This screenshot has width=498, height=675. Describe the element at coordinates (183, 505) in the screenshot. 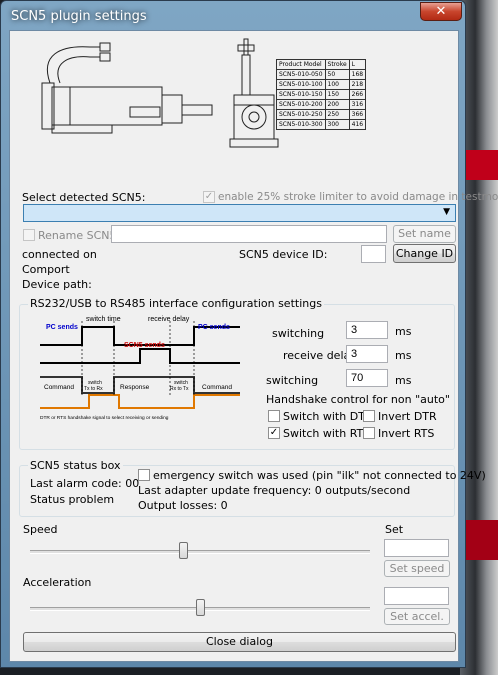

I see `output-losses-label: Output losses: 0` at that location.